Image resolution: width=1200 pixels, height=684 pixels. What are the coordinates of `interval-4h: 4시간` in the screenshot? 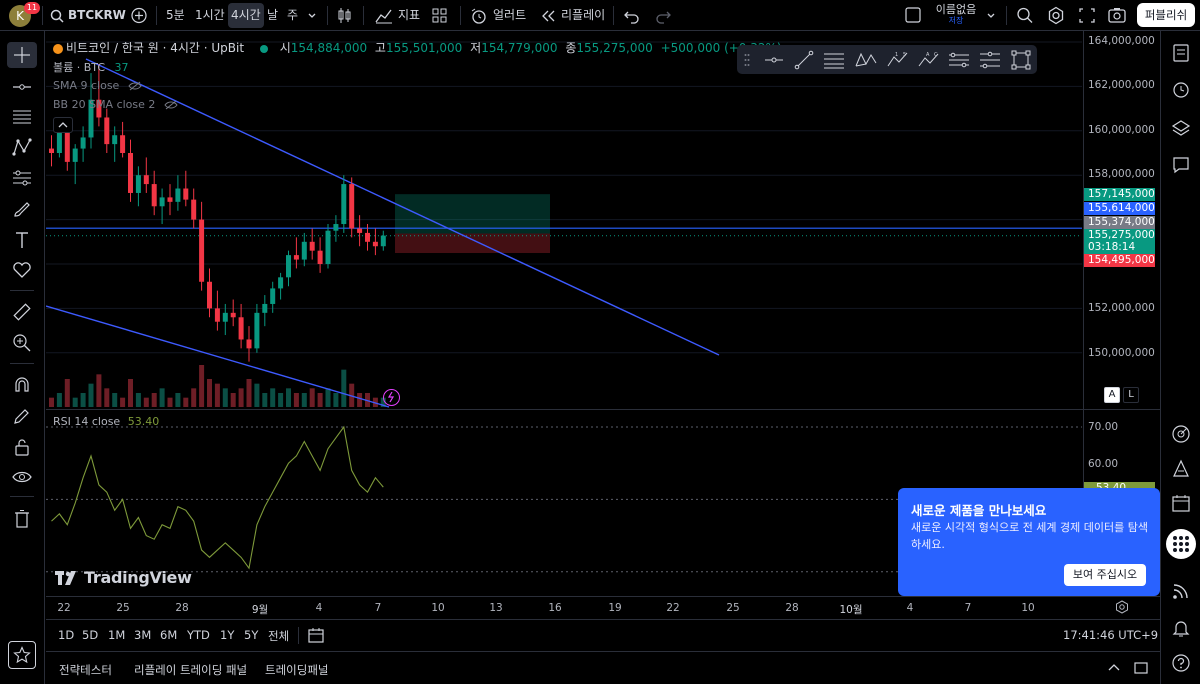 It's located at (246, 15).